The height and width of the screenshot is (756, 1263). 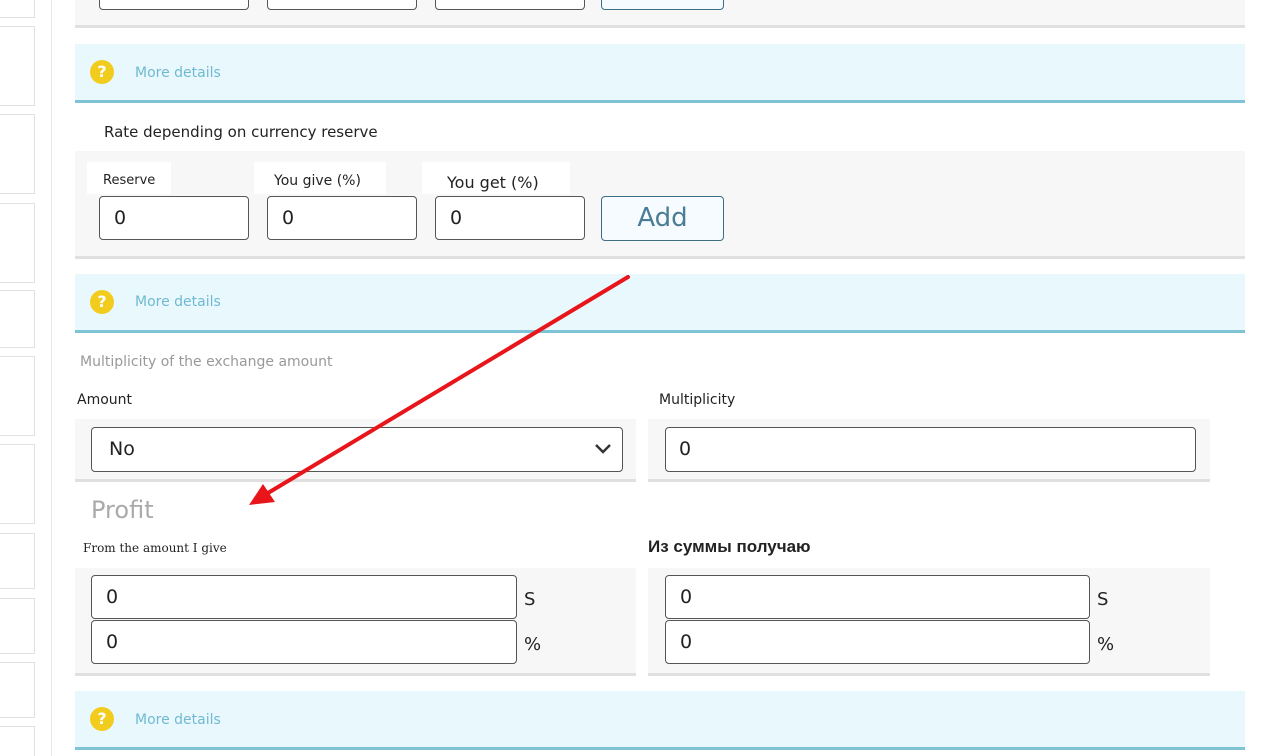 I want to click on previous-button, so click(x=662, y=5).